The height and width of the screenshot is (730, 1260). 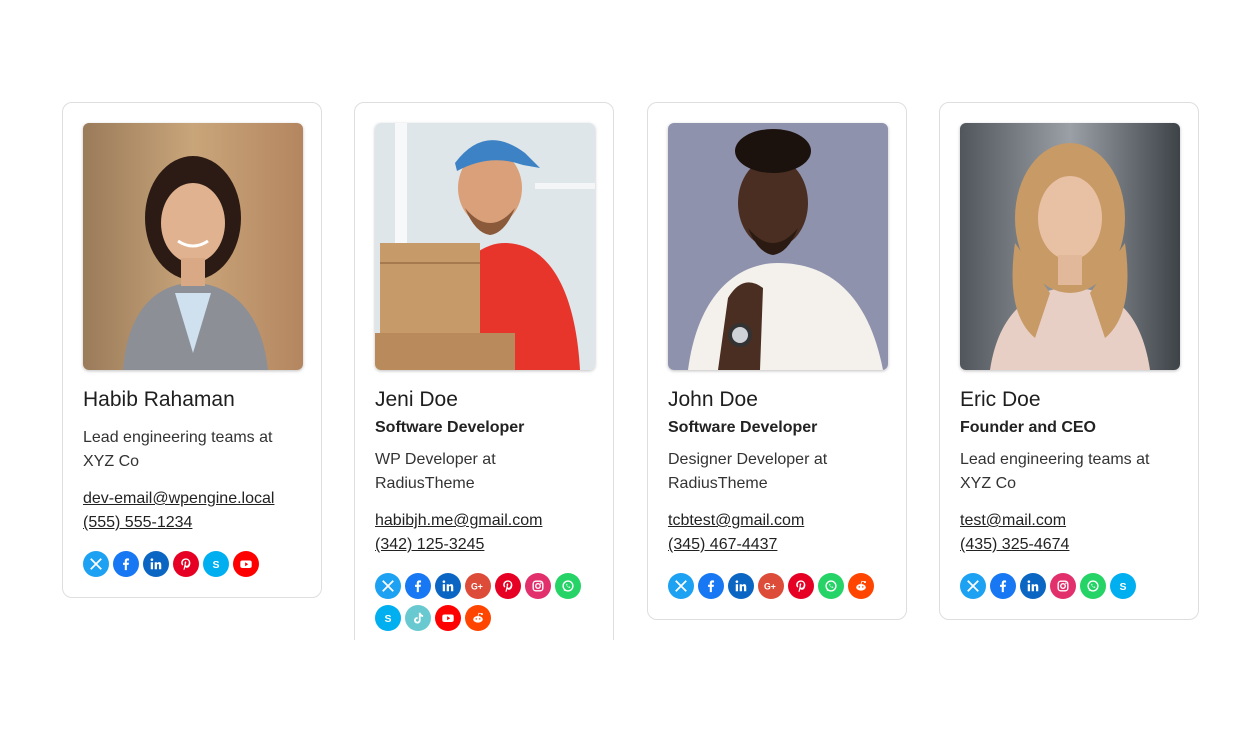 What do you see at coordinates (748, 471) in the screenshot?
I see `member-bio: Designer Developer at RadiusTheme` at bounding box center [748, 471].